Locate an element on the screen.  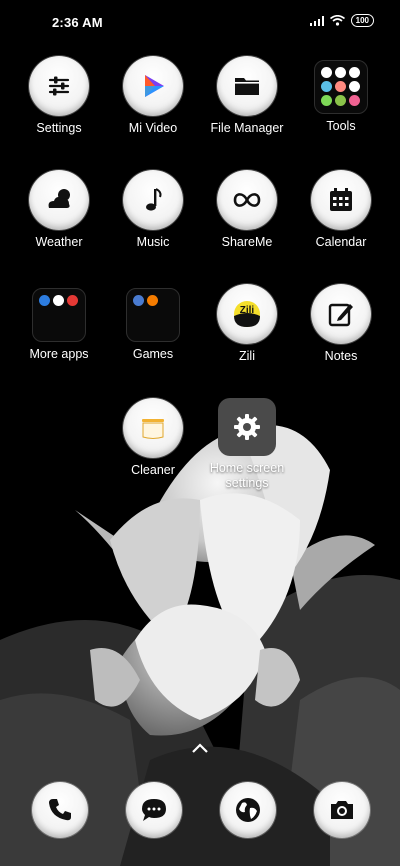
message-icon is located at coordinates (154, 810).